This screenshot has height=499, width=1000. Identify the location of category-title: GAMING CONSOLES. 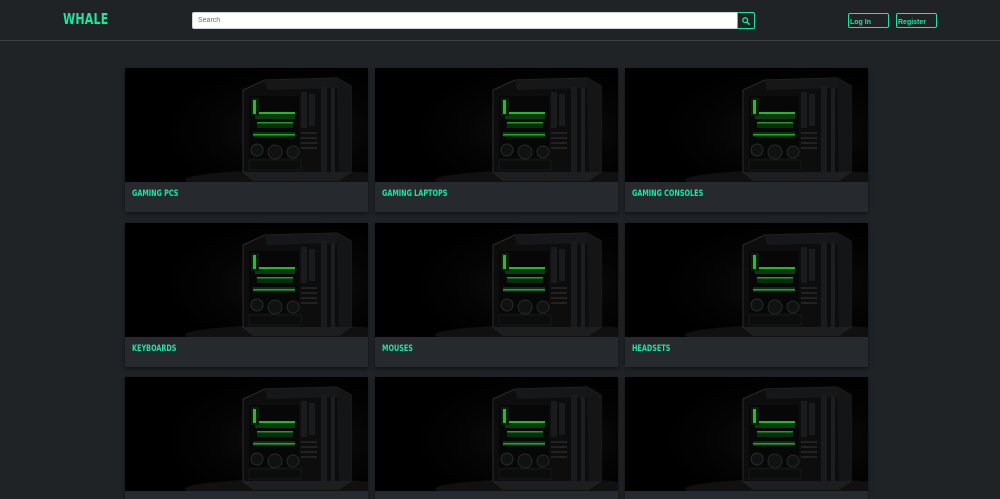
(668, 194).